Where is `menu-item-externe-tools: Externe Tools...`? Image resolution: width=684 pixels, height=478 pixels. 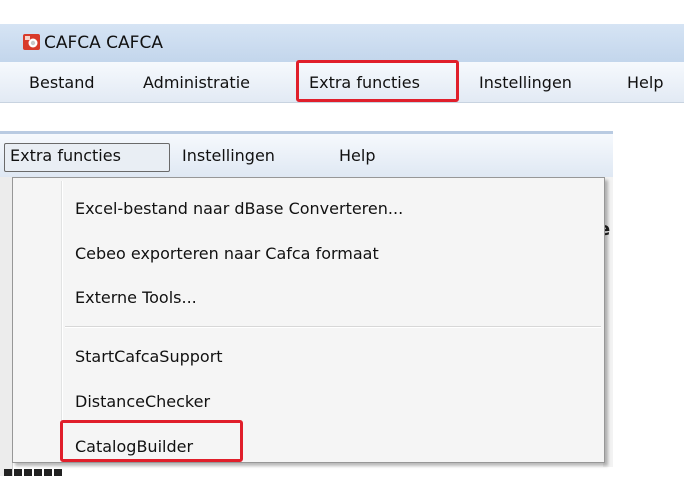
menu-item-externe-tools: Externe Tools... is located at coordinates (136, 297).